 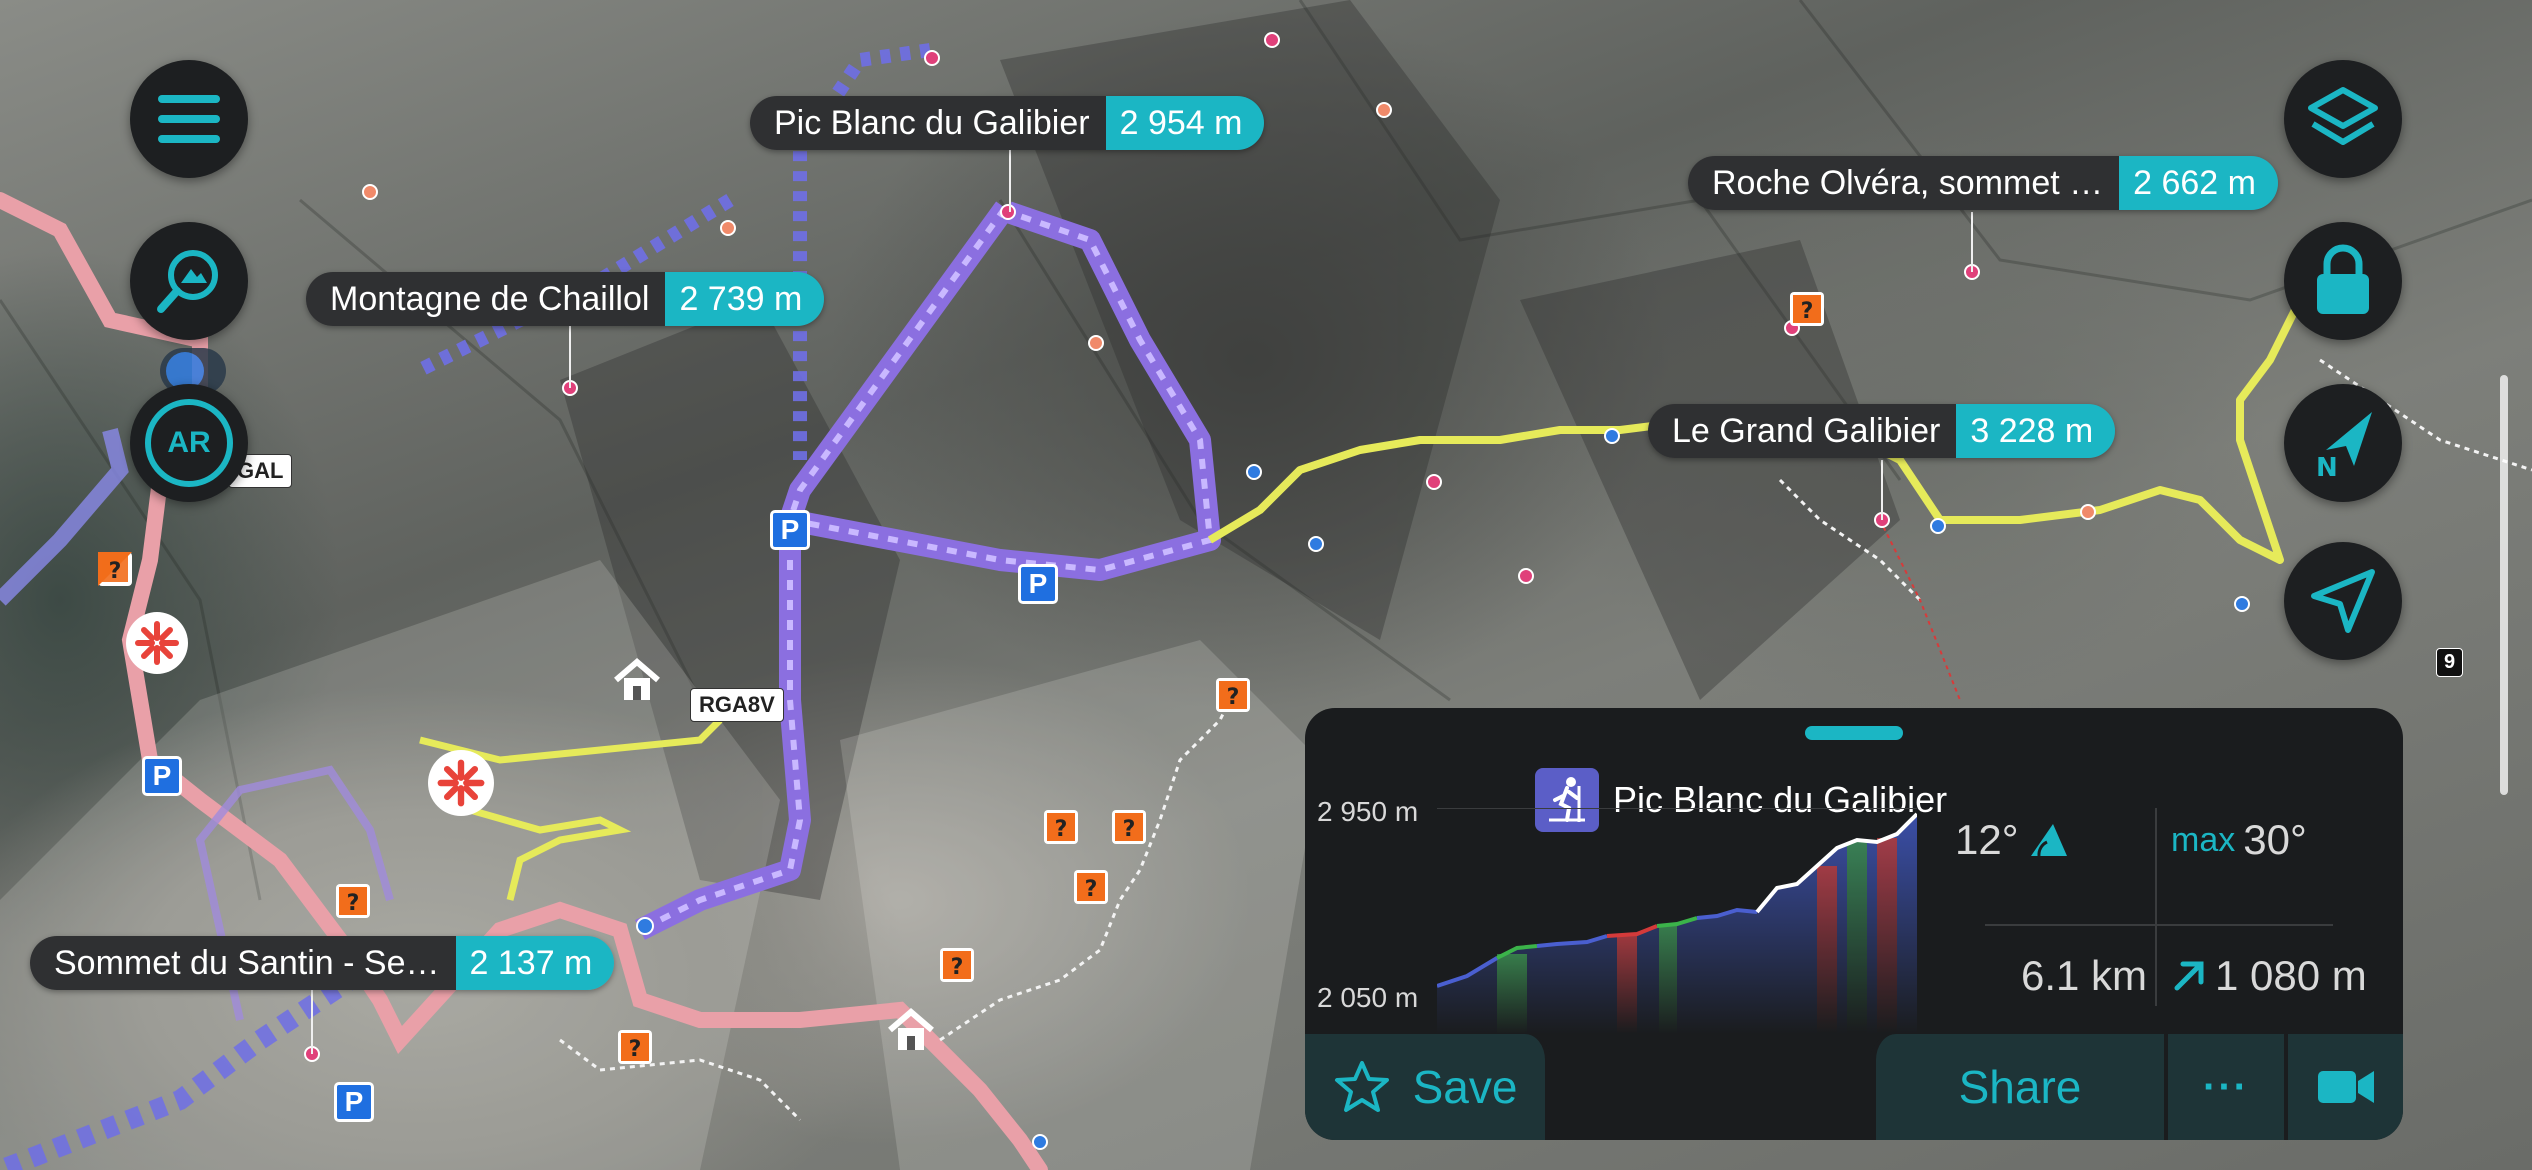 What do you see at coordinates (2275, 839) in the screenshot?
I see `max-slope-value: 30°` at bounding box center [2275, 839].